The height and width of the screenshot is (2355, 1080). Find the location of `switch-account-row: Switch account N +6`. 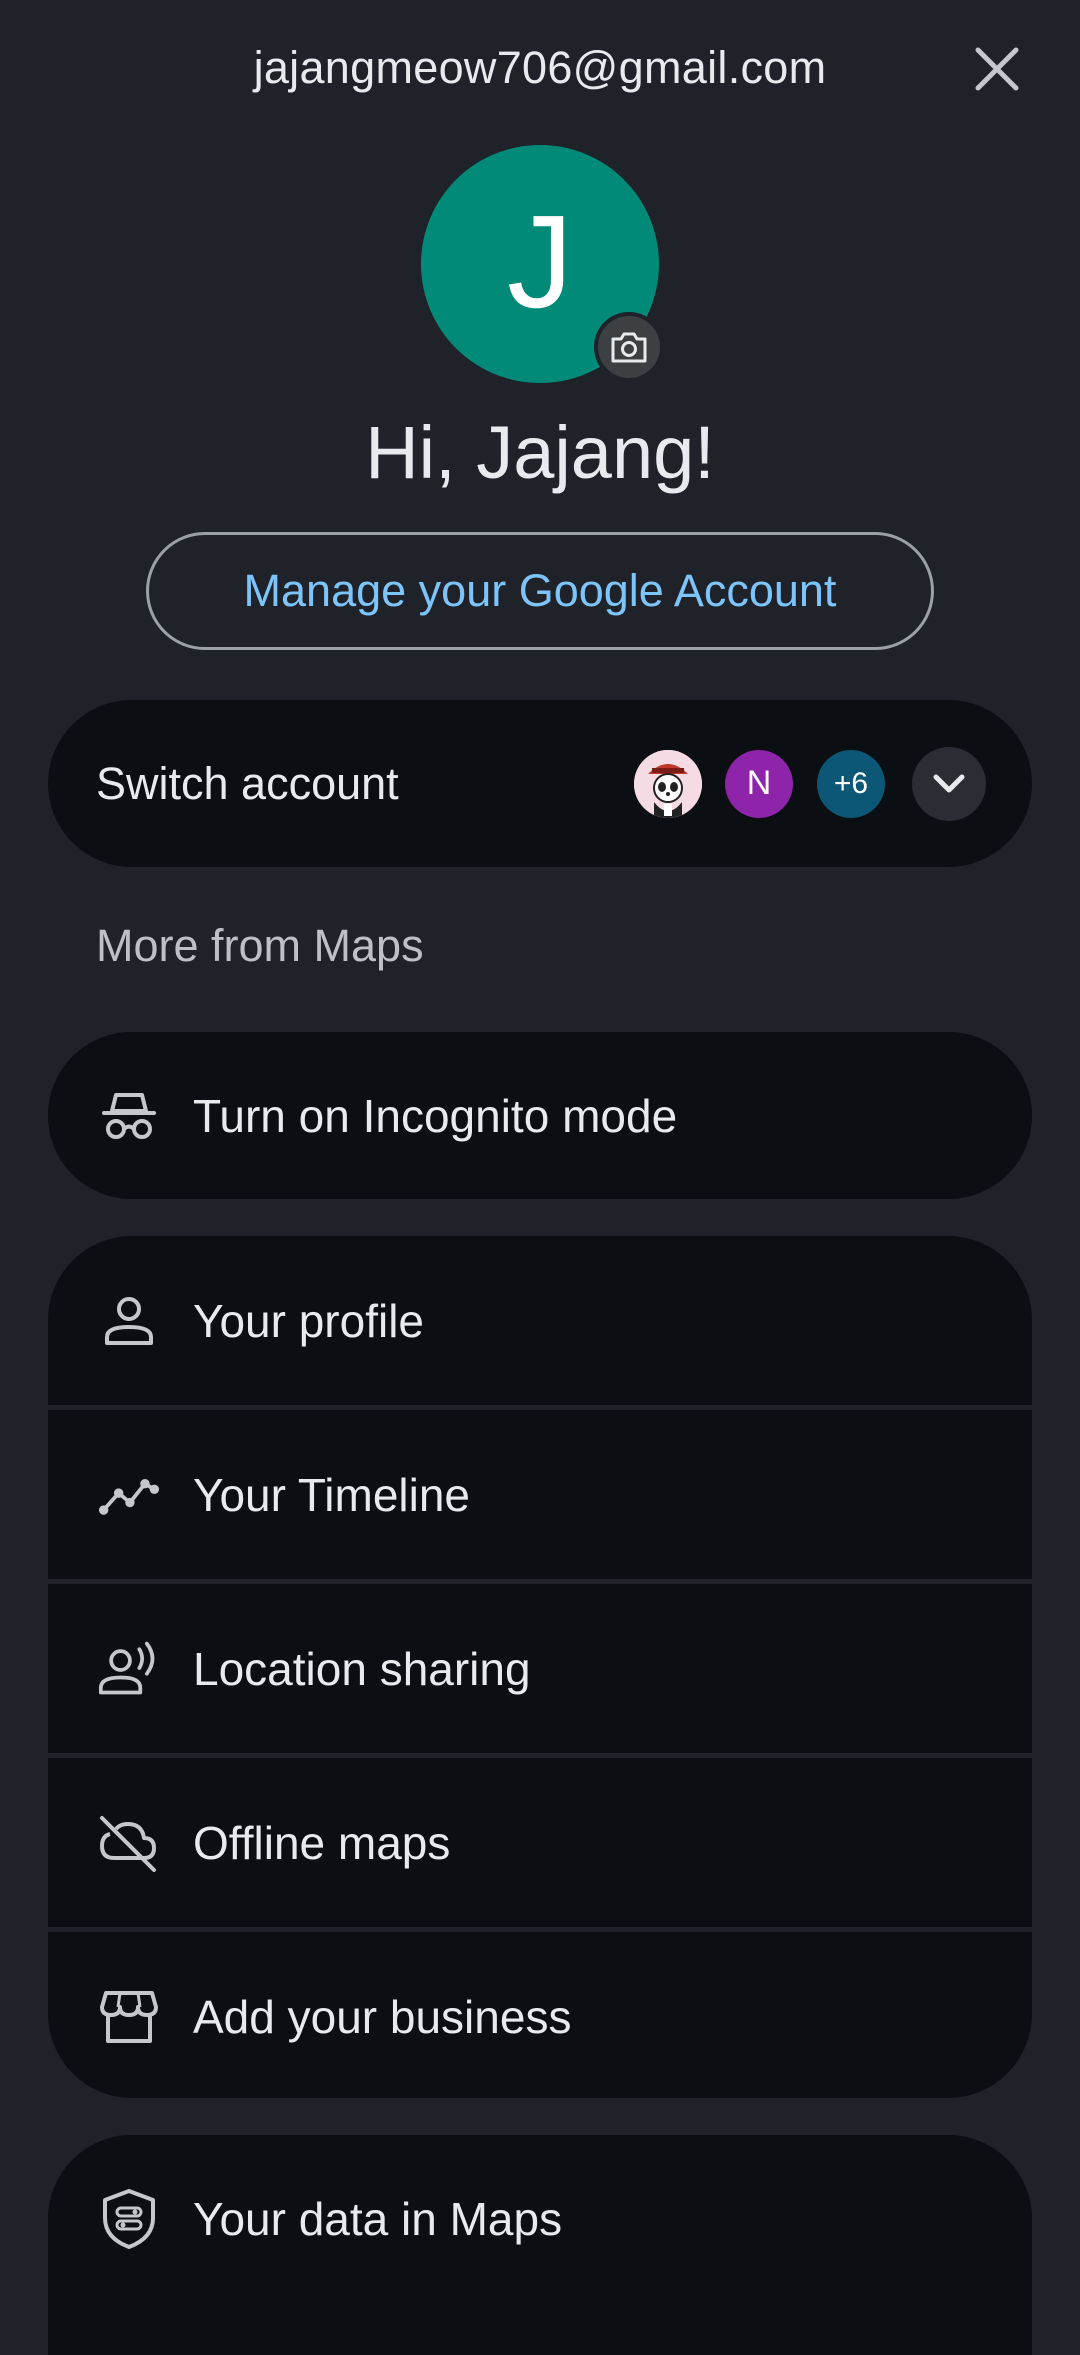

switch-account-row: Switch account N +6 is located at coordinates (540, 783).